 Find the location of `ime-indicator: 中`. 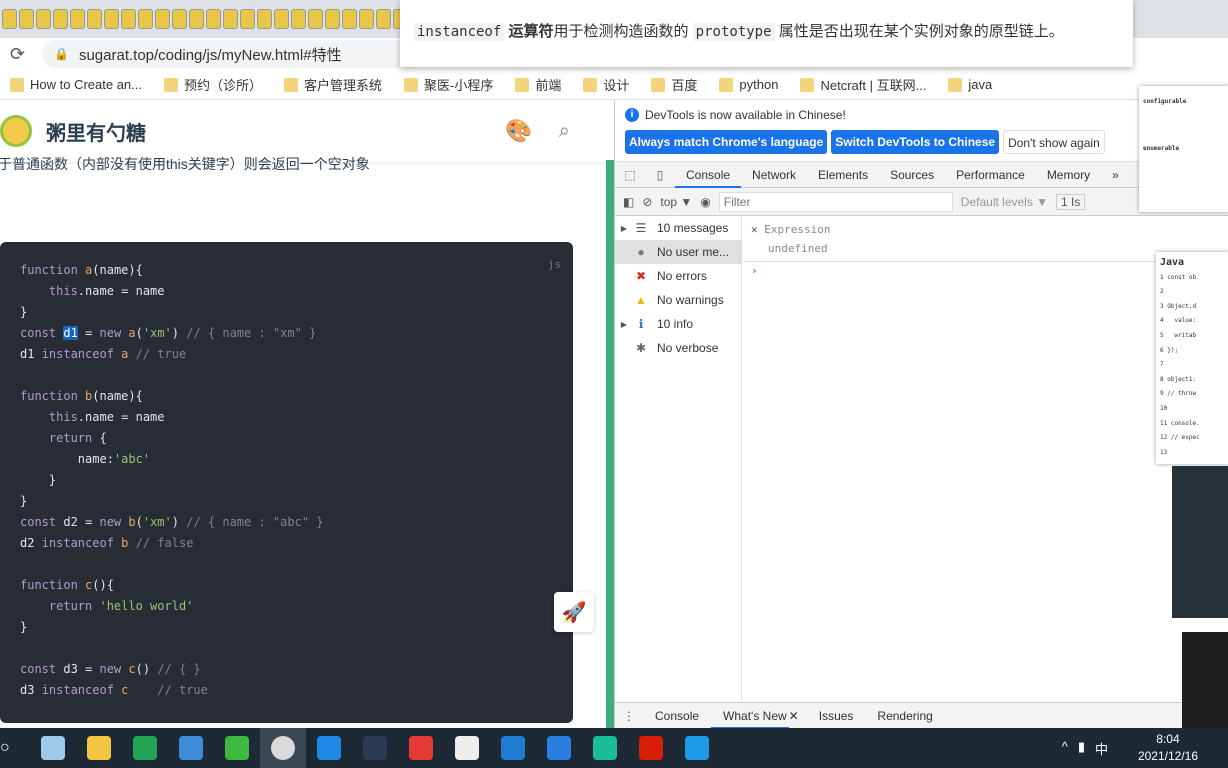

ime-indicator: 中 is located at coordinates (1101, 748).